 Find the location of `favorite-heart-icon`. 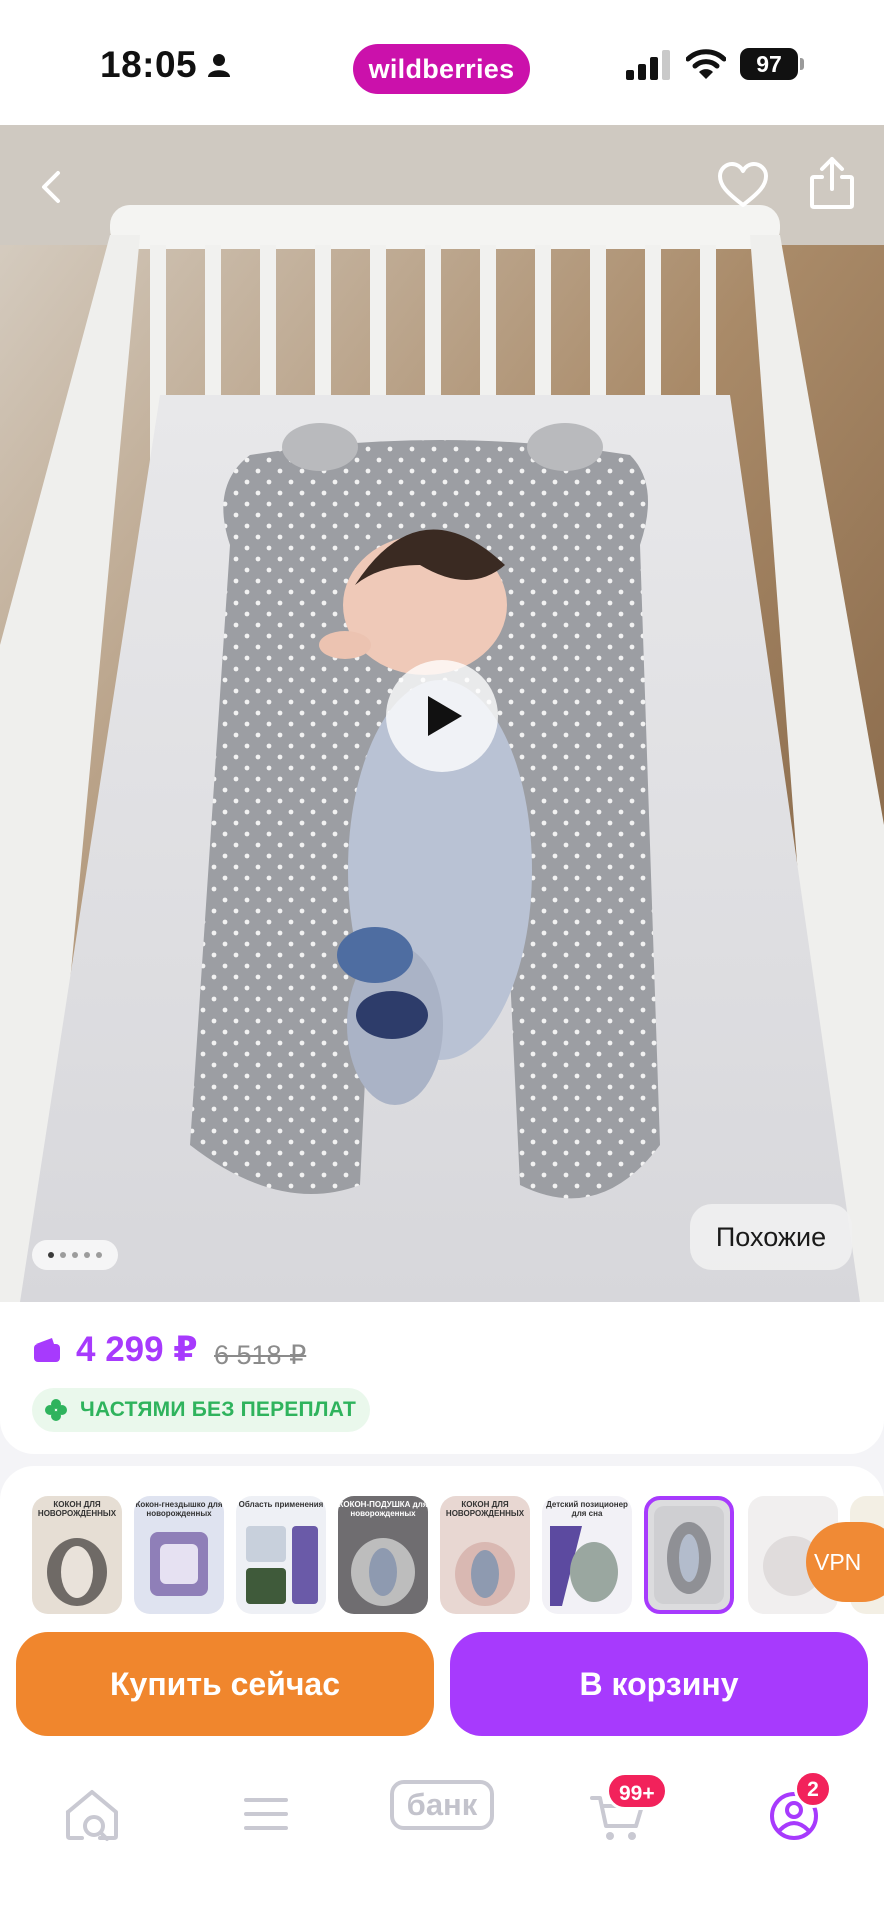

favorite-heart-icon is located at coordinates (743, 186).